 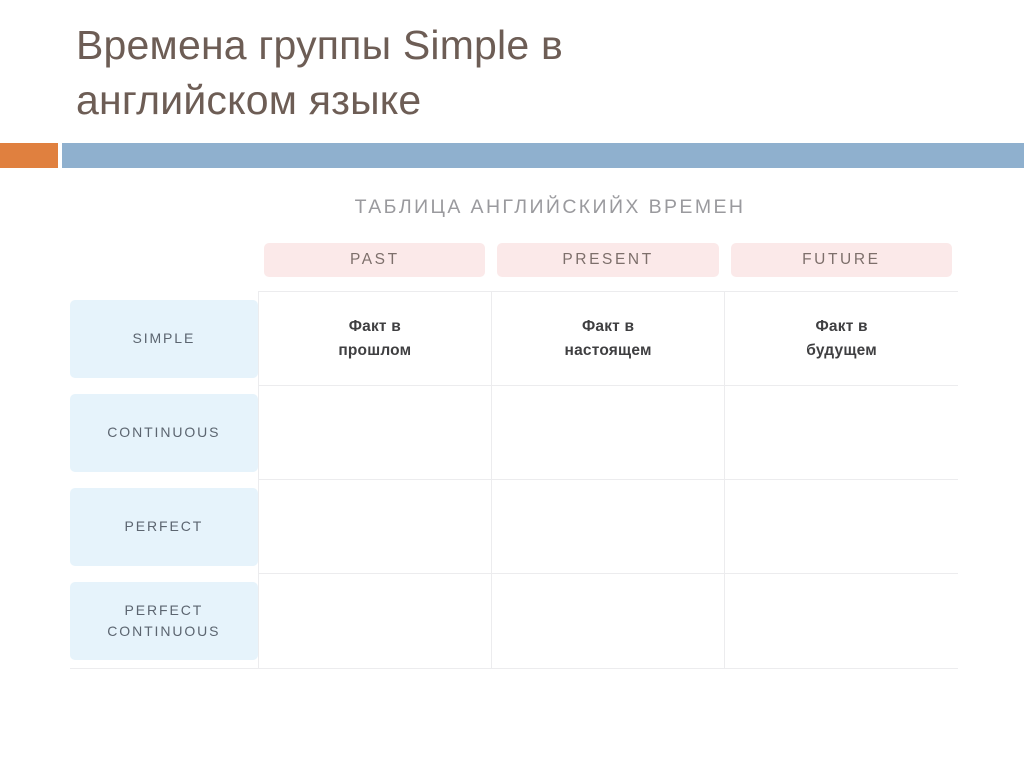 I want to click on cell-perfect-continuous-future, so click(x=841, y=621).